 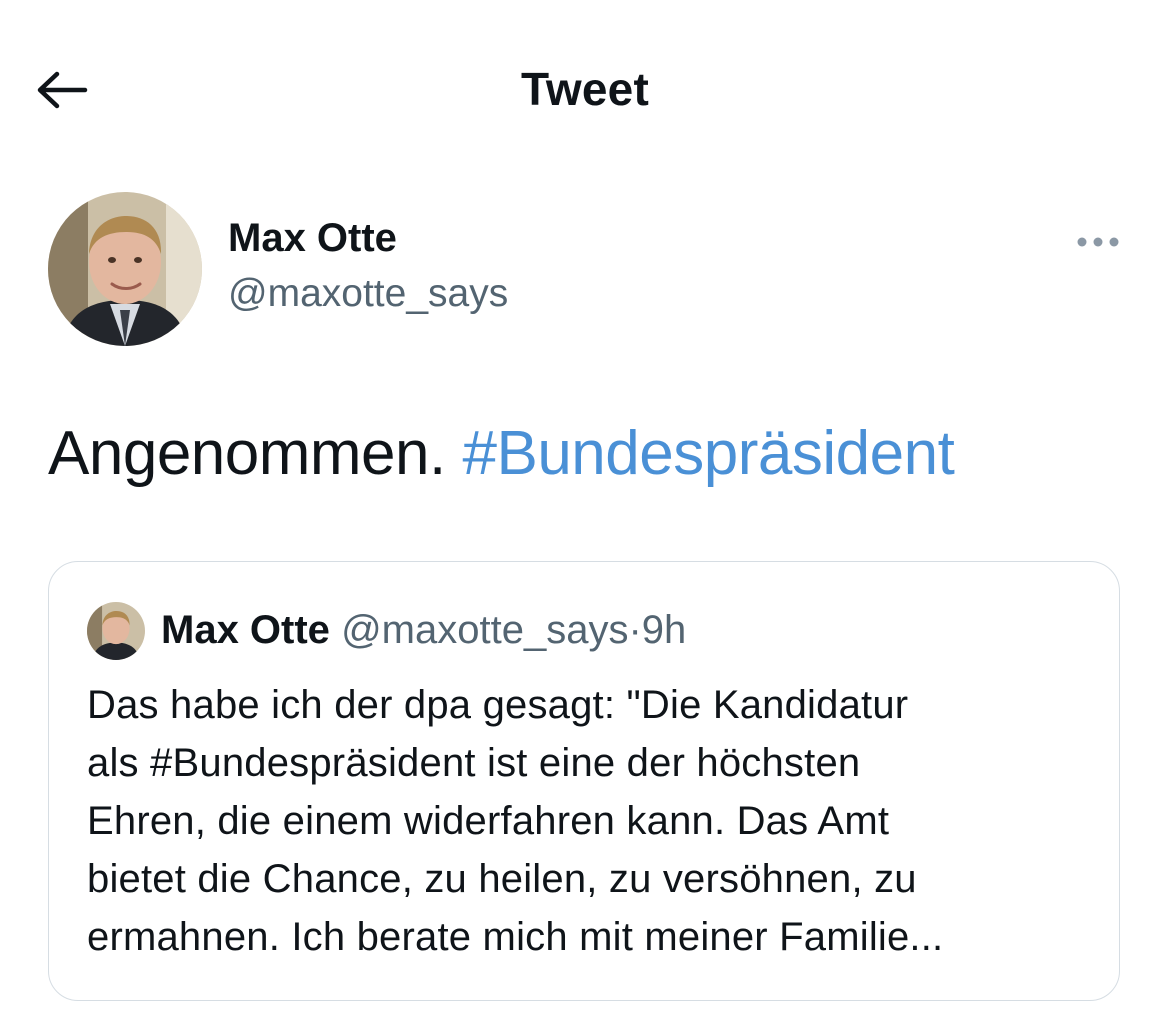 I want to click on tweet-text: Angenommen. #Bundespräsident, so click(x=501, y=453).